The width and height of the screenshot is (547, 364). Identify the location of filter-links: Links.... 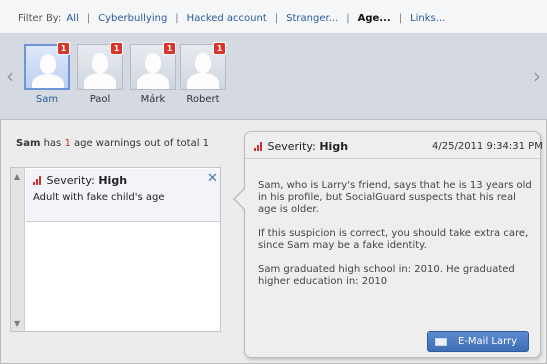
(427, 18).